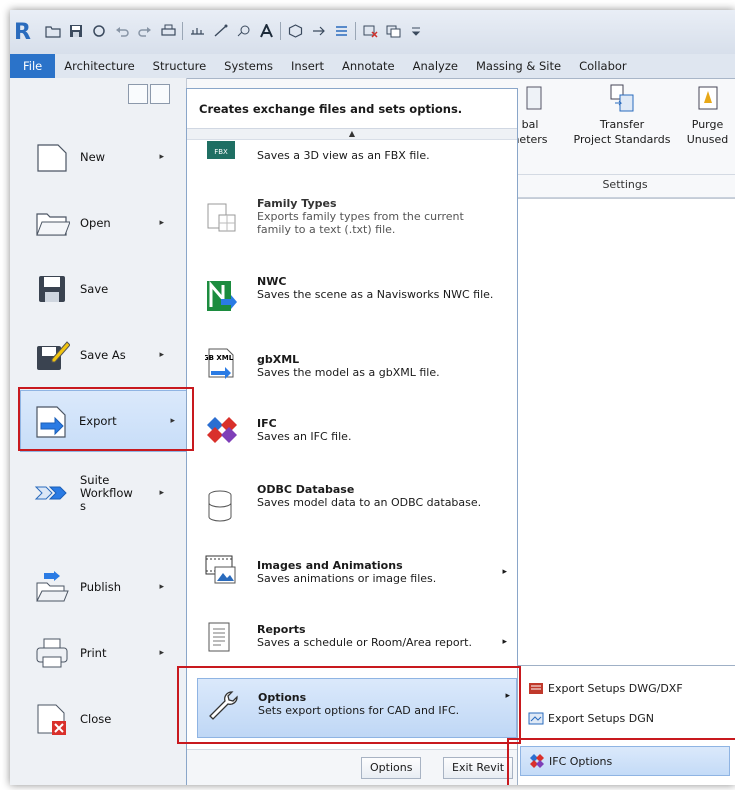  I want to click on revit-logo: R, so click(25, 33).